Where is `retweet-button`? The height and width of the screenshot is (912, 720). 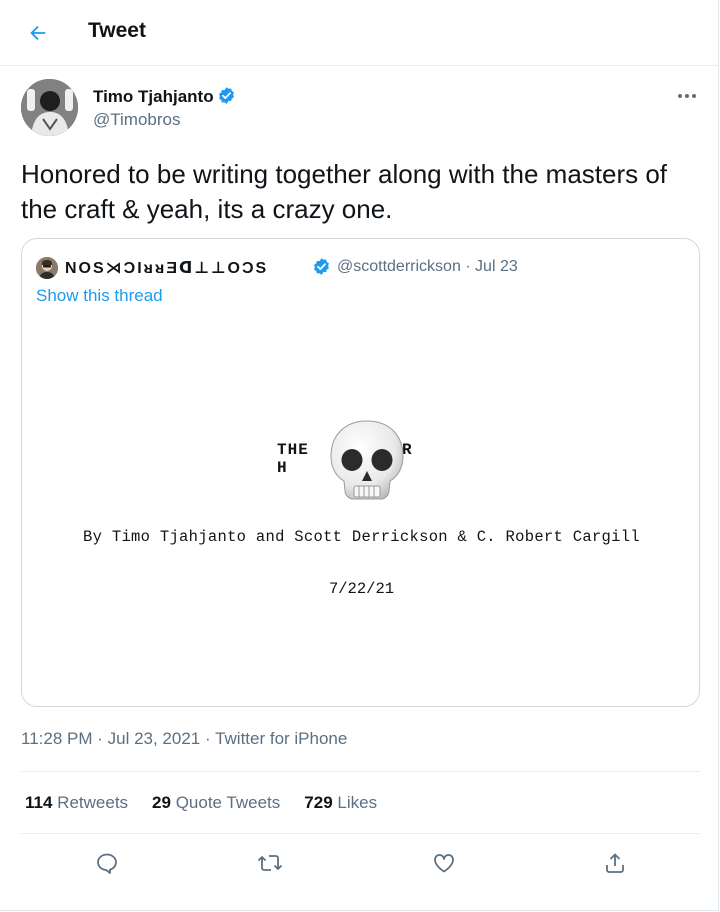
retweet-button is located at coordinates (270, 863).